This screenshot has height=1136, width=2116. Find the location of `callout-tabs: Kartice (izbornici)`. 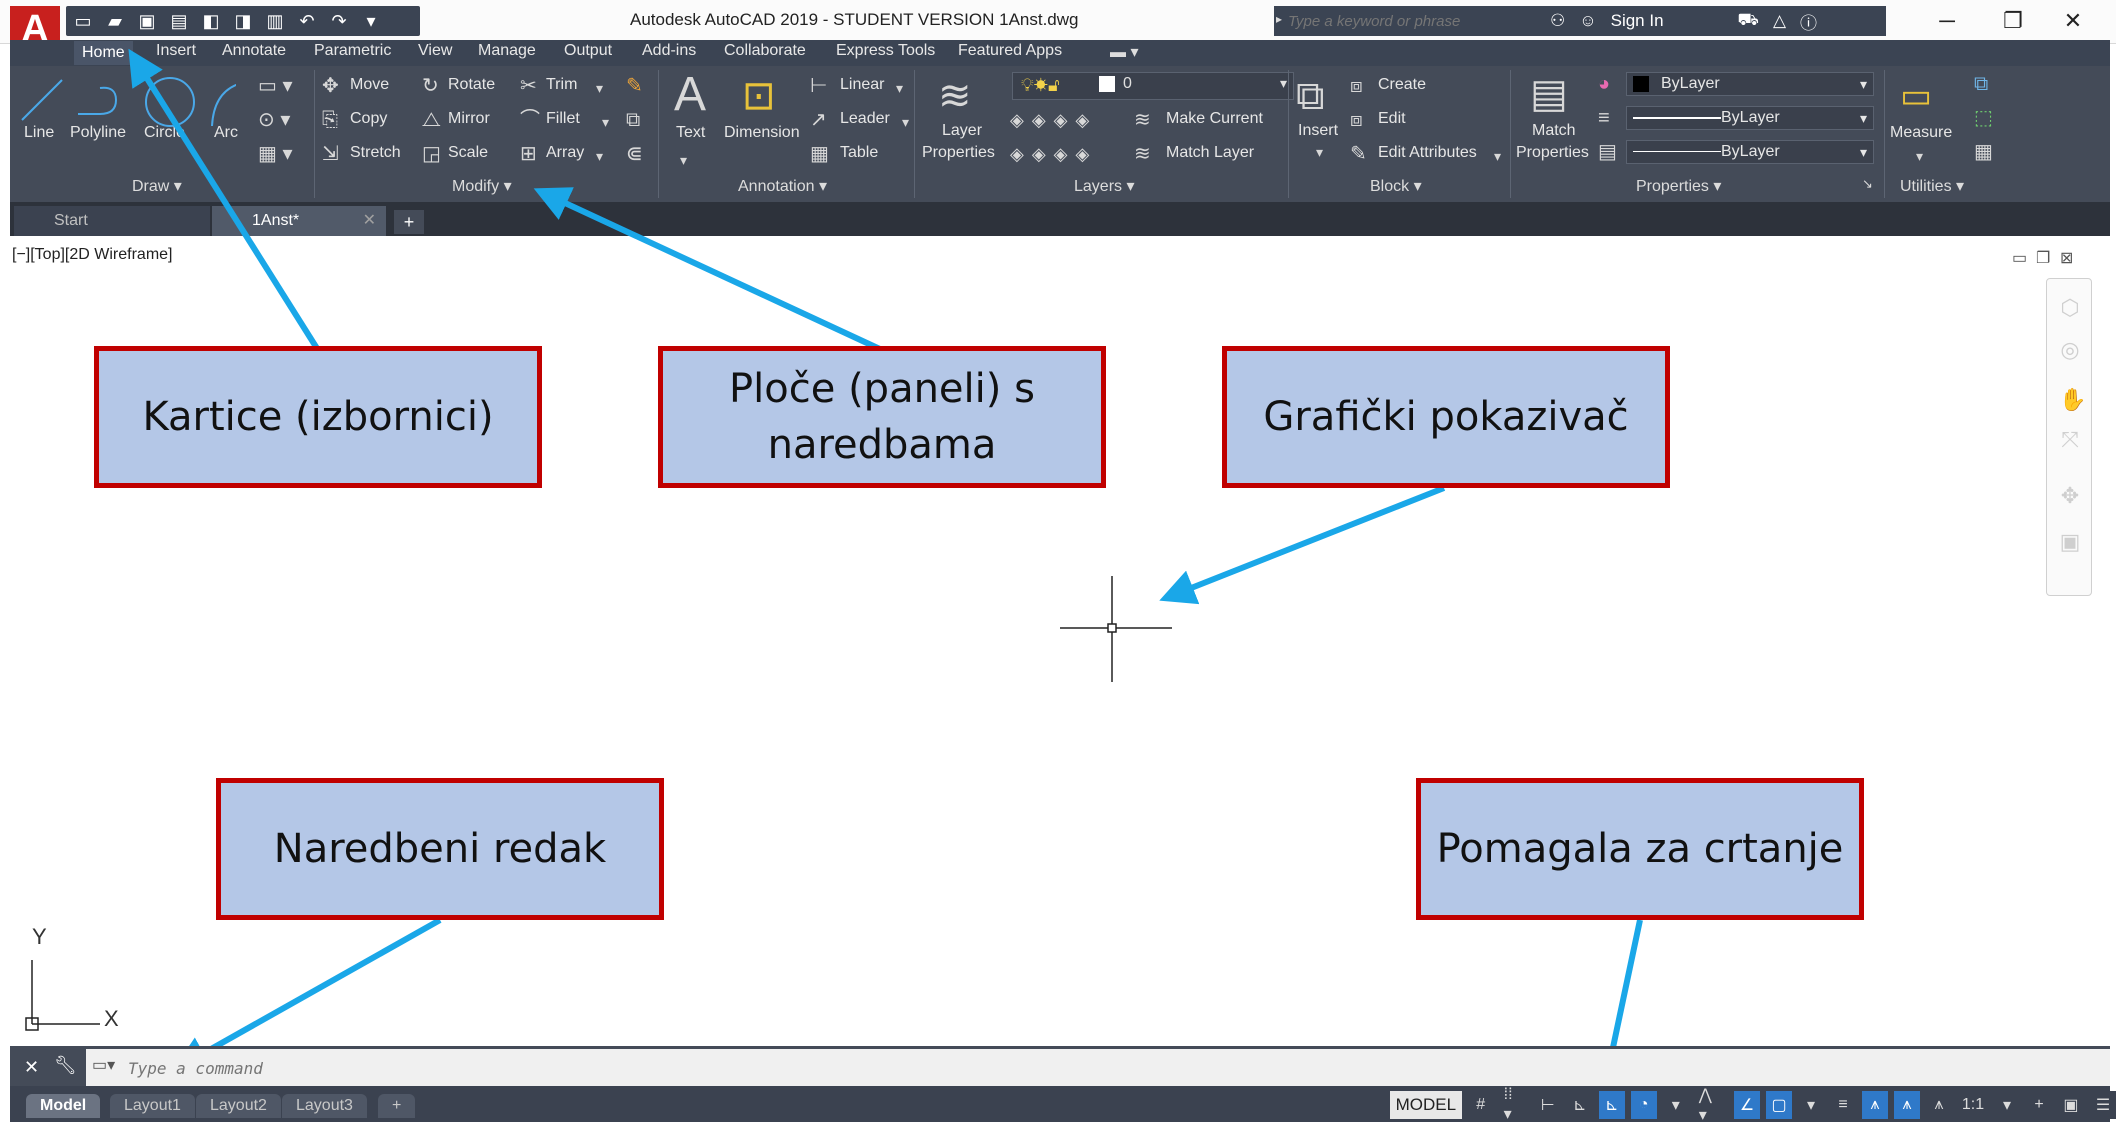

callout-tabs: Kartice (izbornici) is located at coordinates (318, 417).